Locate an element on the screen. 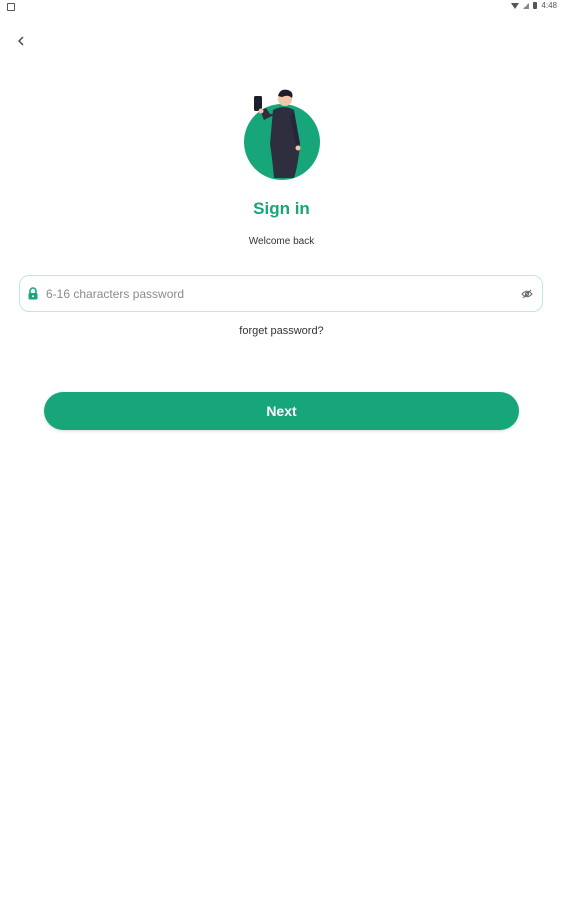 This screenshot has width=563, height=900. chevron-left-icon is located at coordinates (21, 41).